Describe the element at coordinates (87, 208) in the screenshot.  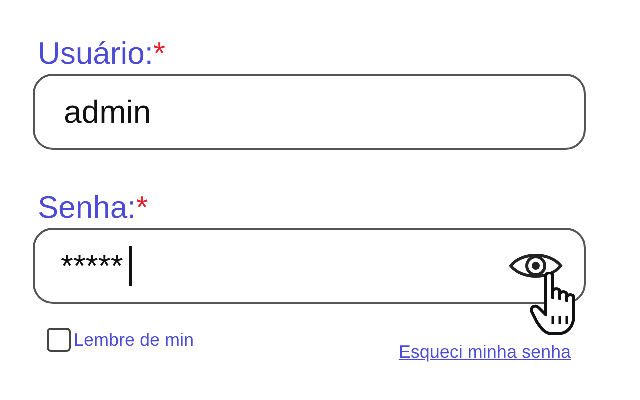
I see `field-label: Senha:` at that location.